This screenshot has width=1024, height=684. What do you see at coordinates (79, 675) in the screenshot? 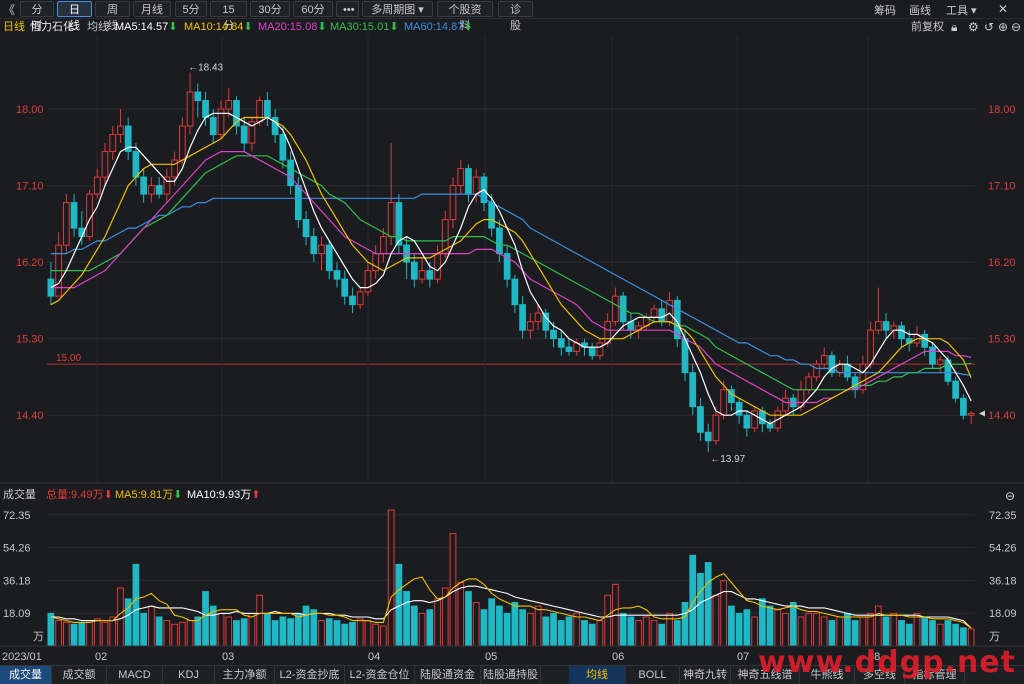
I see `indicator-tab-1: 成交额` at bounding box center [79, 675].